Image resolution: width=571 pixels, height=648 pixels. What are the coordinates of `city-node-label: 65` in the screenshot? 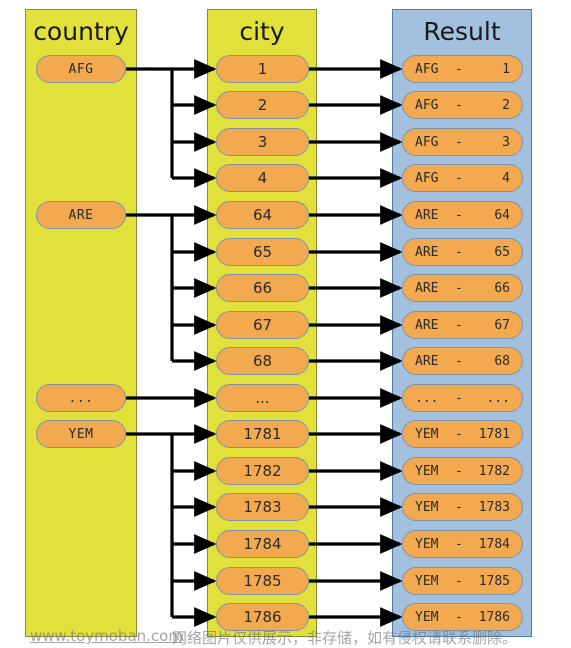 It's located at (262, 252).